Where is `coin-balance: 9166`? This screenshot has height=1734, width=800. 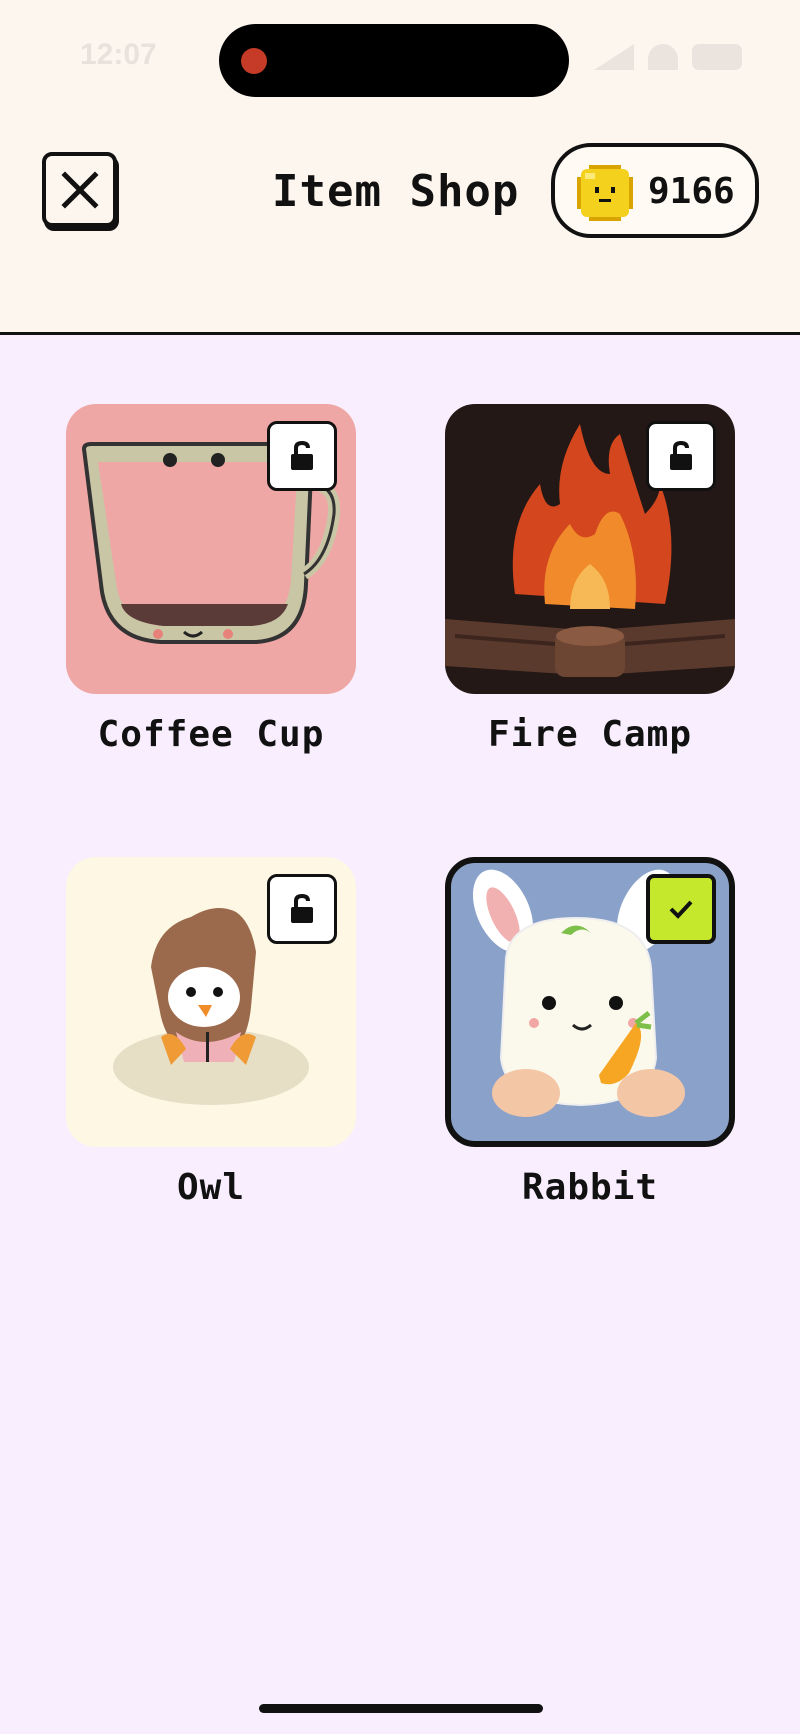 coin-balance: 9166 is located at coordinates (655, 190).